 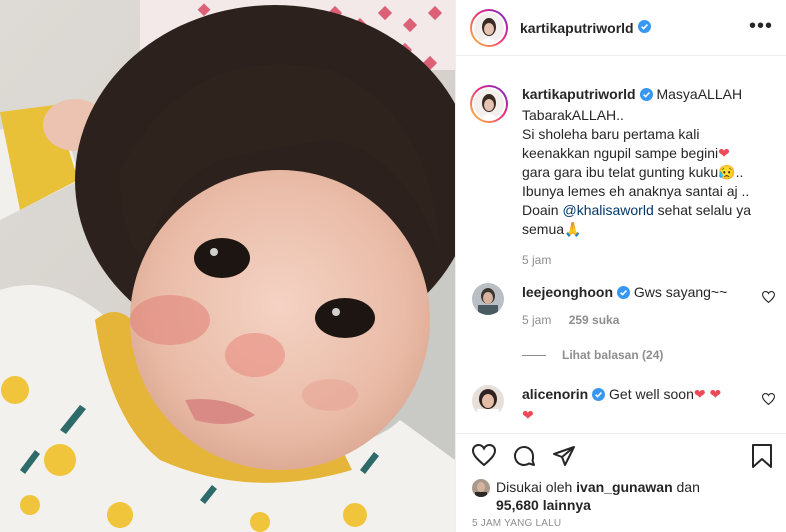 I want to click on post-header: kartikaputriworld •••, so click(x=621, y=28).